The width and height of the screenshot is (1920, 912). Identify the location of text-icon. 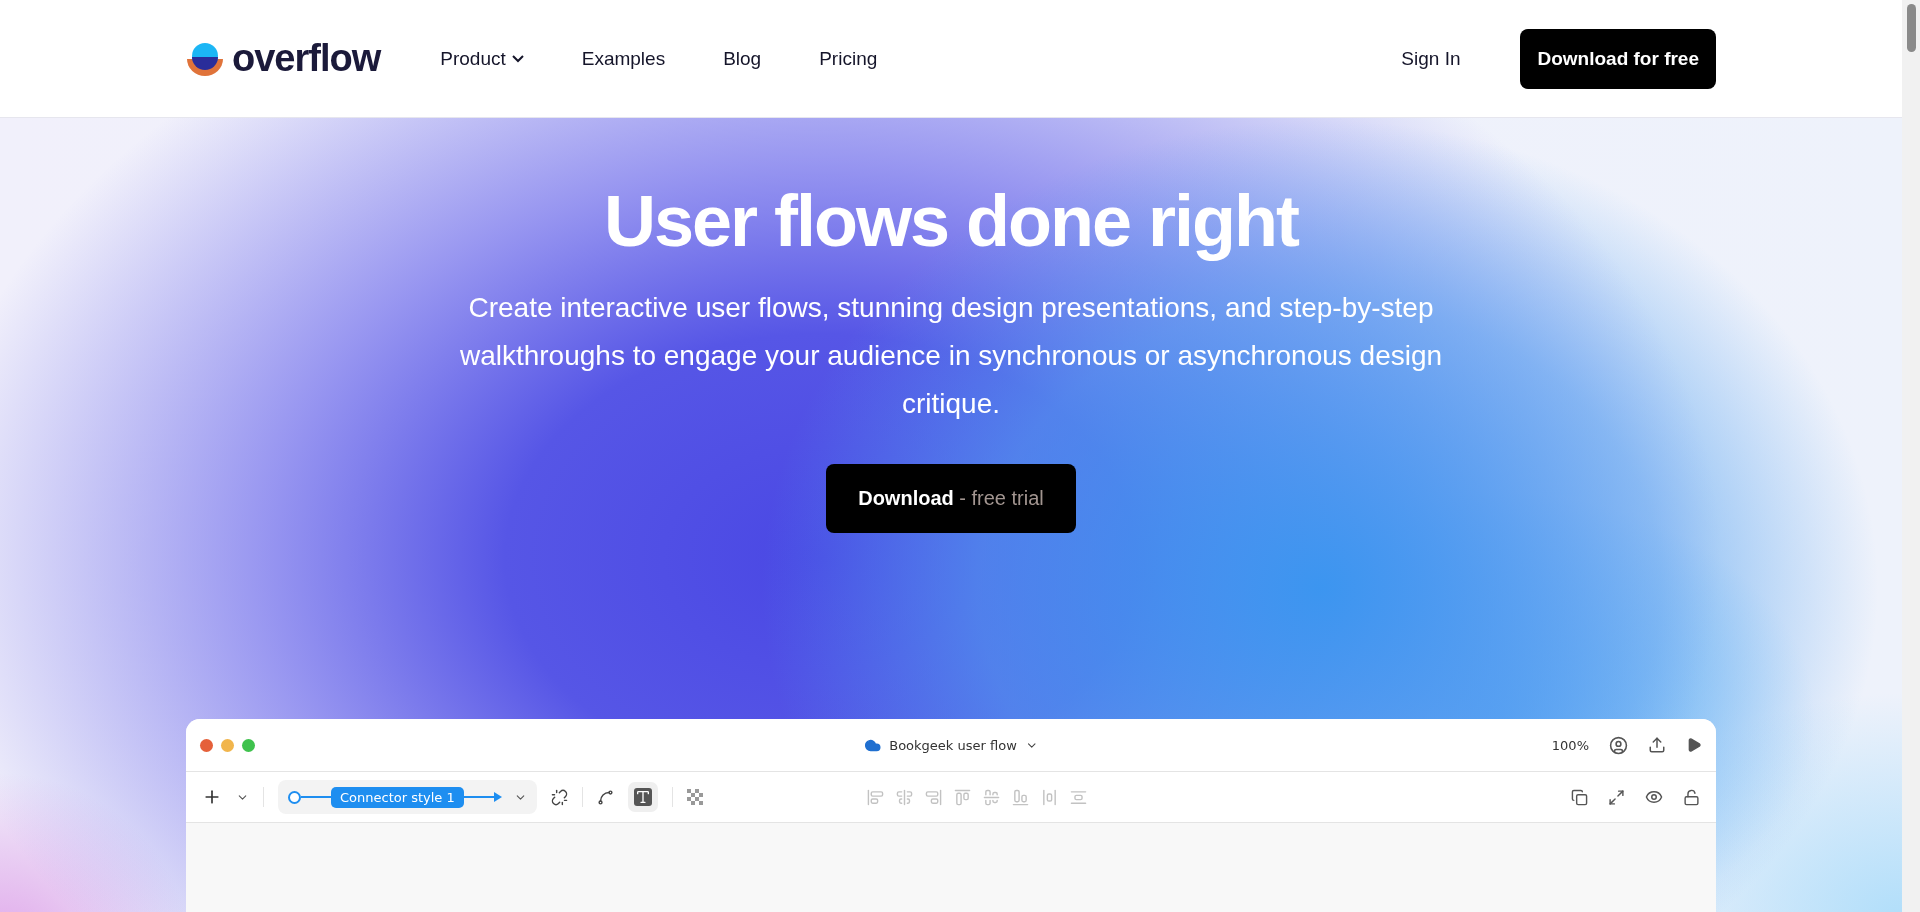
(642, 797).